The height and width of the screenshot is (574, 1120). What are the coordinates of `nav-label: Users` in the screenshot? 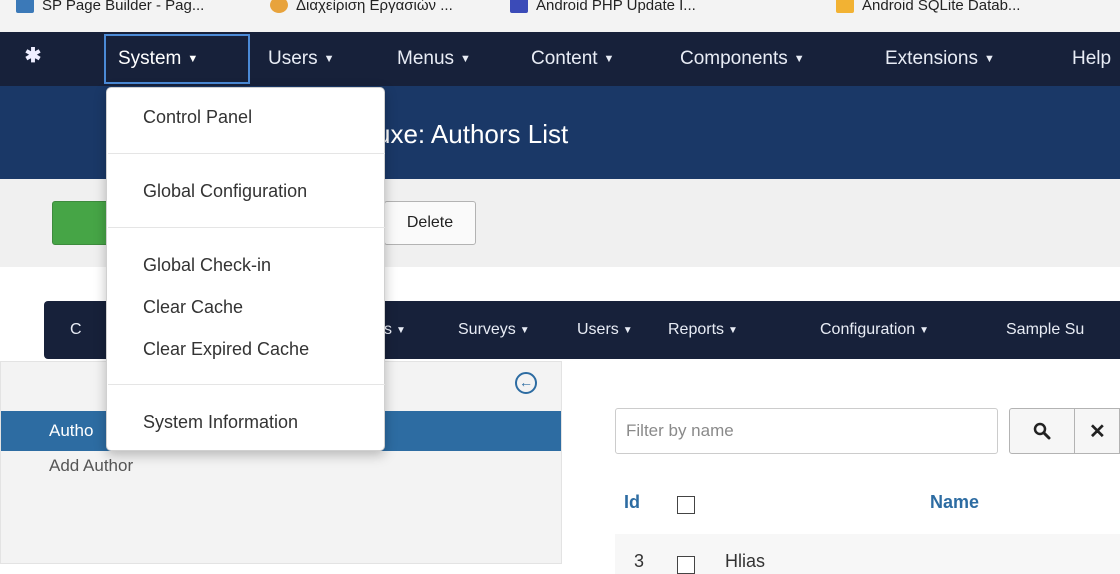 It's located at (293, 58).